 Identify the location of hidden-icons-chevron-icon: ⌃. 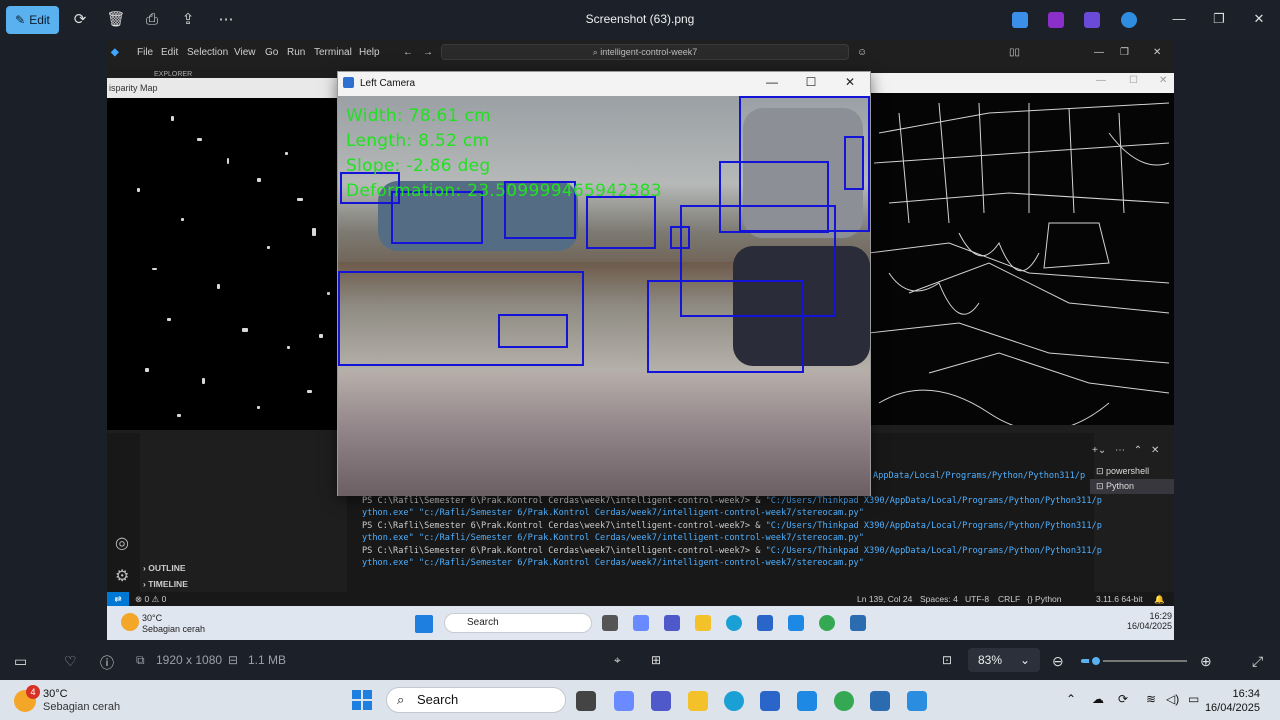
(1071, 699).